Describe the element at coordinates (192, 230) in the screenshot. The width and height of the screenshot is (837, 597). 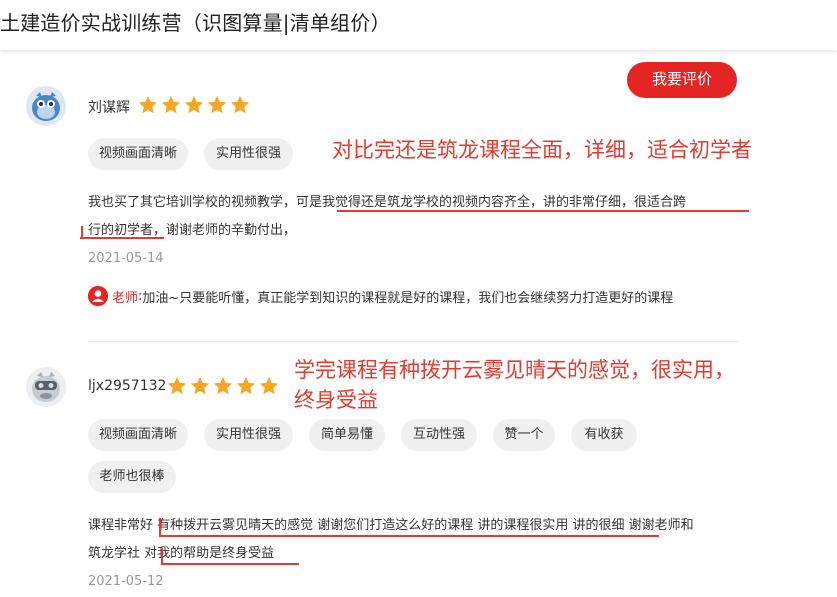
I see `review-text-line: 行的初学者，谢谢老师的辛勤付出，` at that location.